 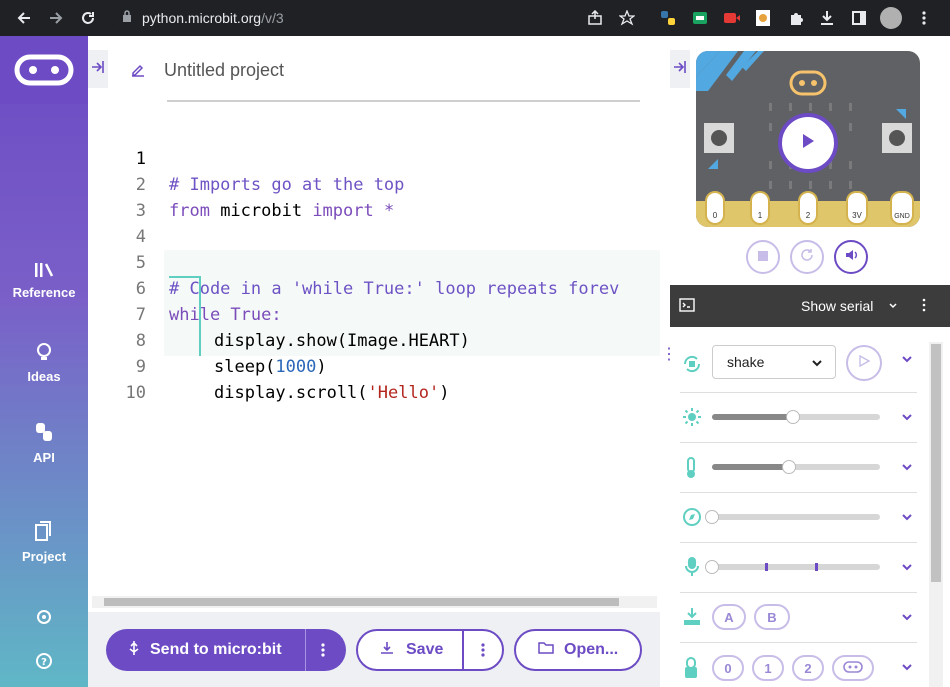 I want to click on send-gesture-button, so click(x=864, y=363).